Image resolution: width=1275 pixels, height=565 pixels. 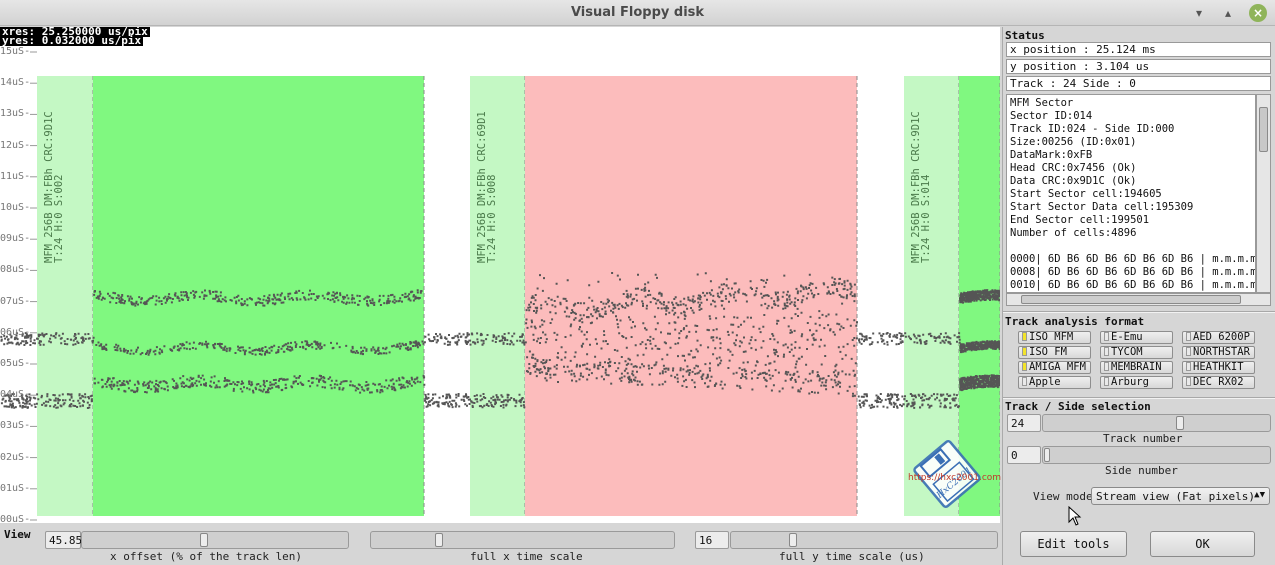 I want to click on format-label: ISO FM, so click(x=1048, y=352).